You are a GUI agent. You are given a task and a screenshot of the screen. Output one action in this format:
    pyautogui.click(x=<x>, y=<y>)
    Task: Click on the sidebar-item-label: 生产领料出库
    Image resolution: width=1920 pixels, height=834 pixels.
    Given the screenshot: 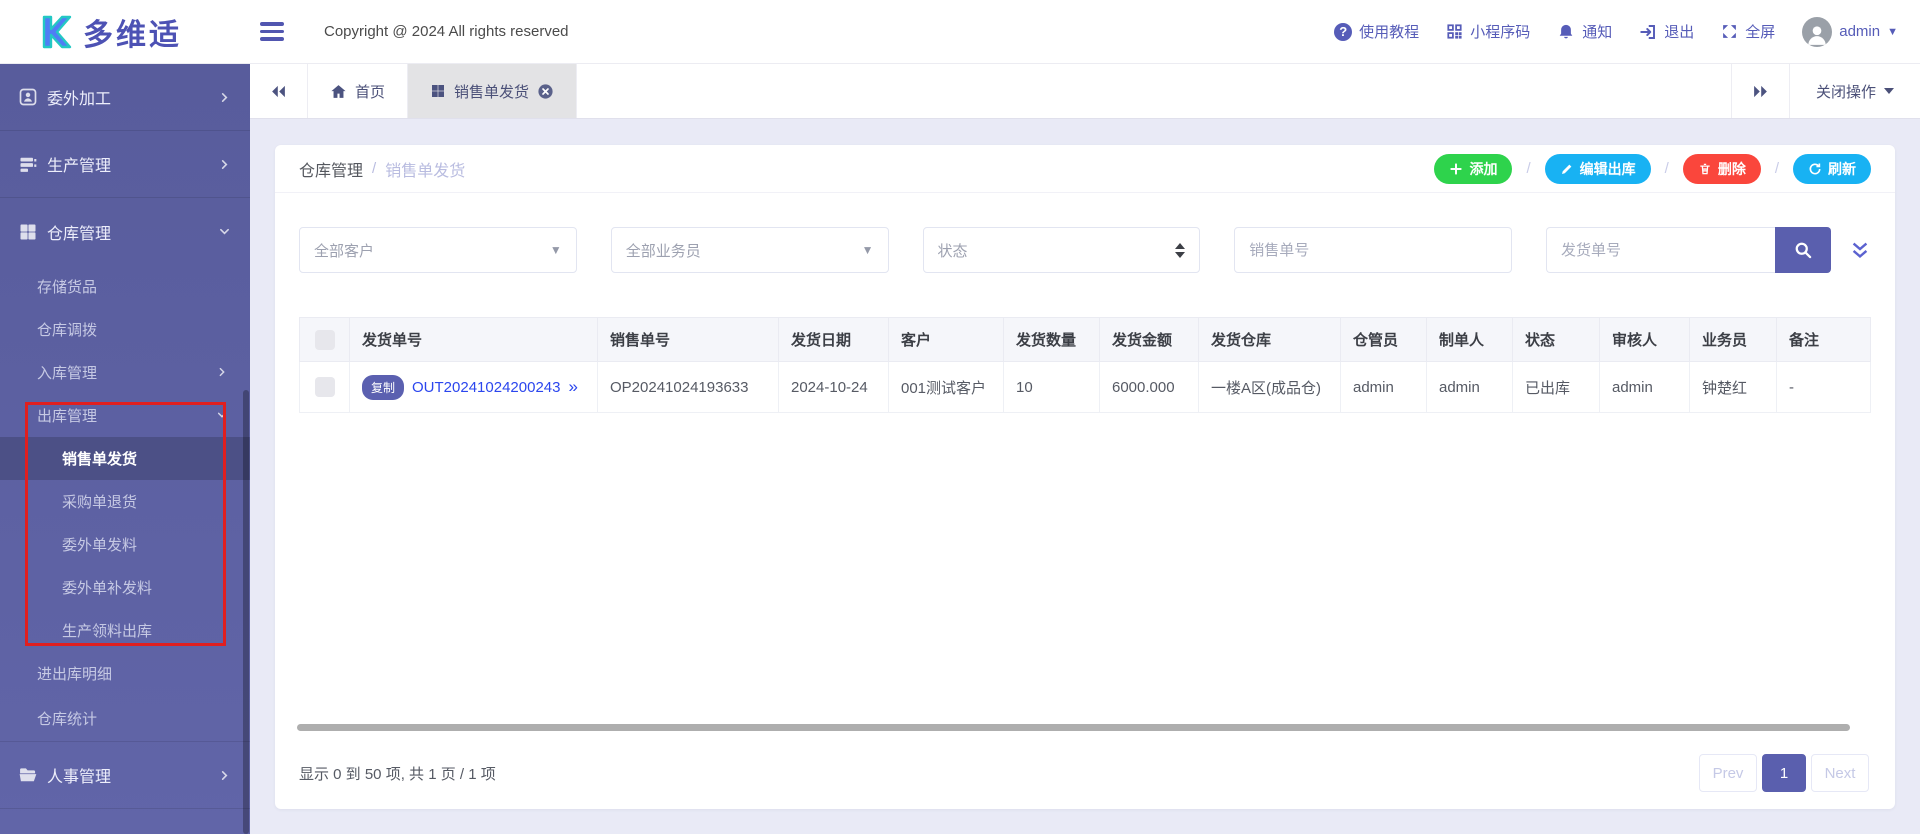 What is the action you would take?
    pyautogui.click(x=107, y=631)
    